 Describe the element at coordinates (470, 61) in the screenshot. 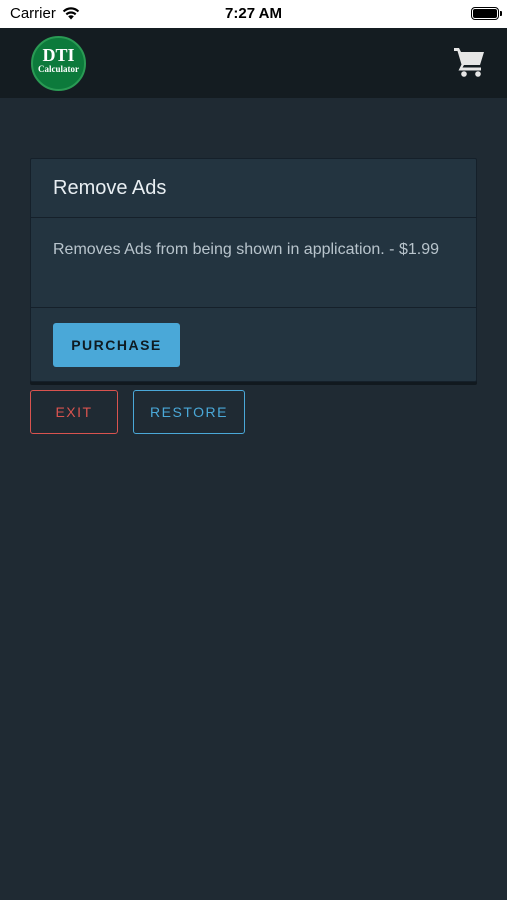

I see `shopping-cart-icon` at that location.